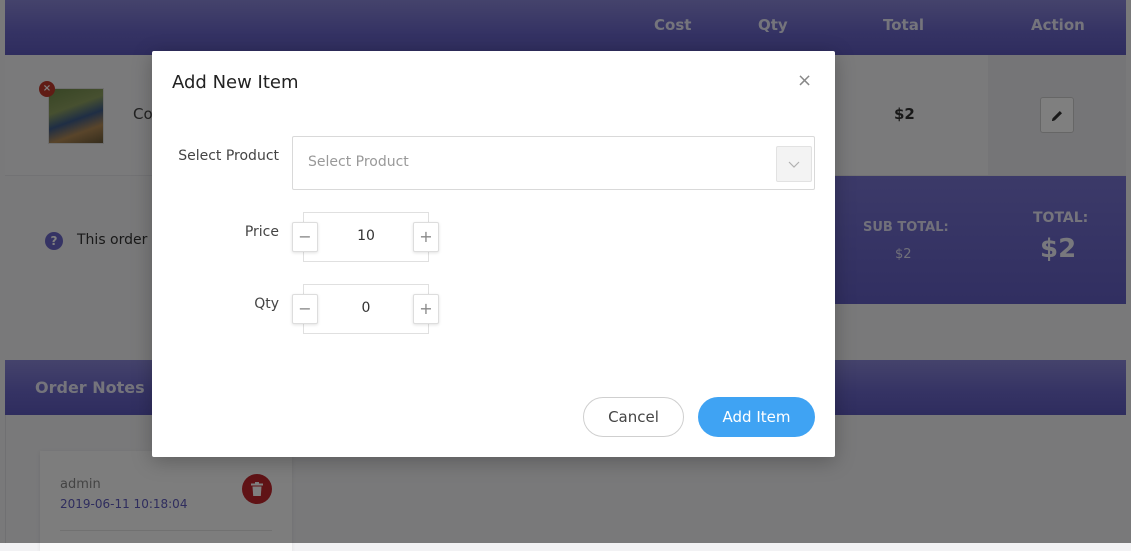 The image size is (1131, 551). What do you see at coordinates (266, 304) in the screenshot?
I see `qty-label: Qty` at bounding box center [266, 304].